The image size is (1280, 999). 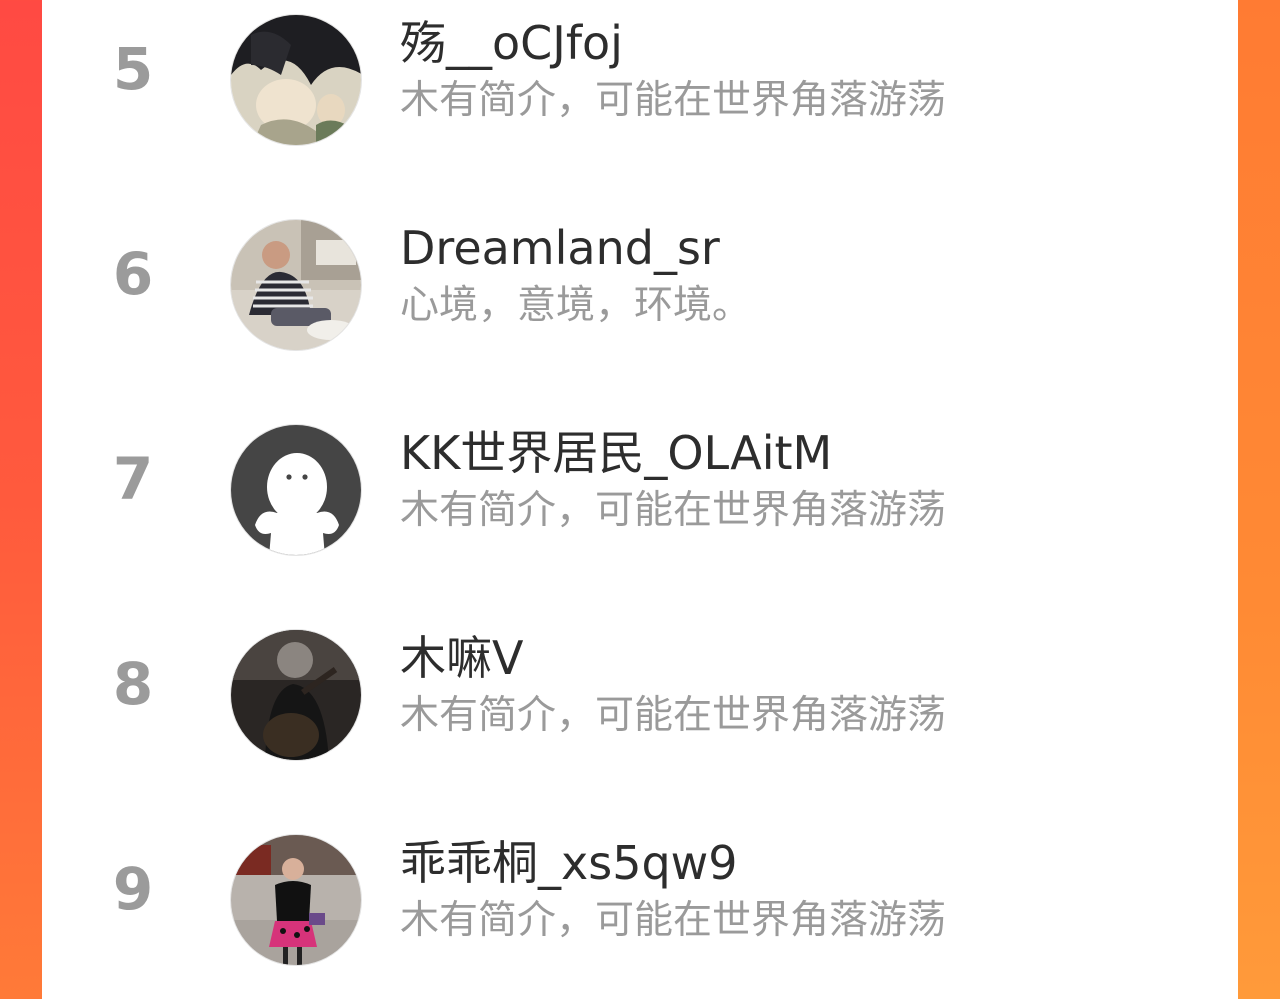 I want to click on user-name: 乖乖桐_xs5qw9, so click(x=569, y=863).